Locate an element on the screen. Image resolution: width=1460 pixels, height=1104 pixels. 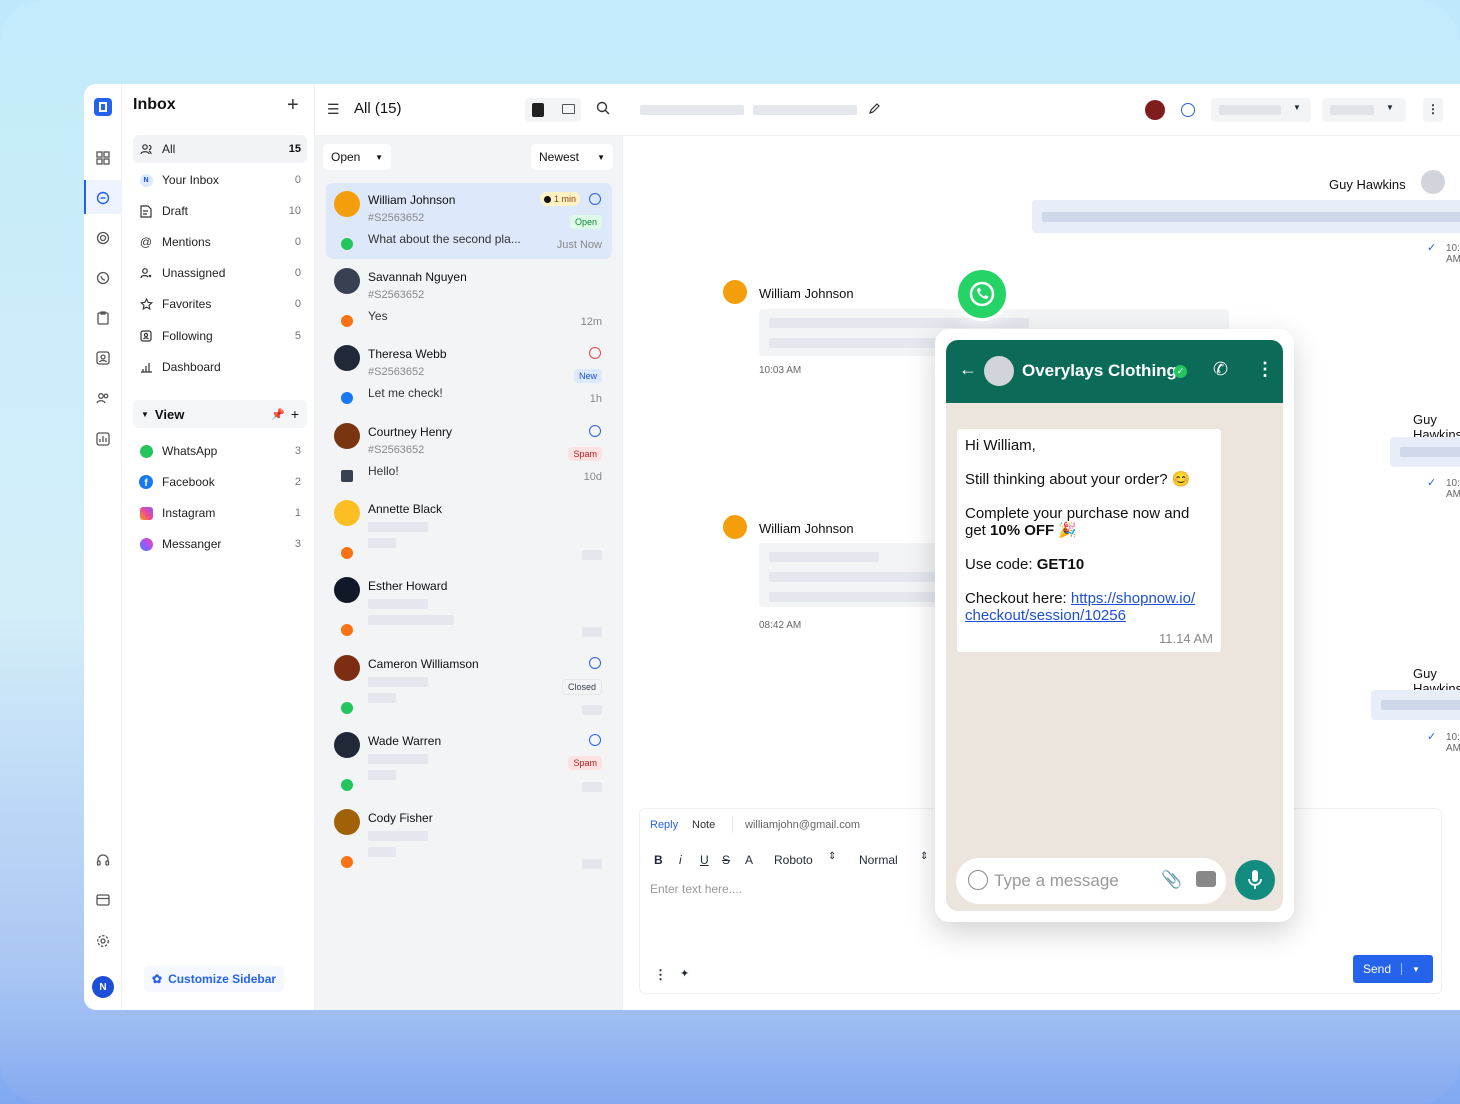
chevron-updown-icon: ⇕ is located at coordinates (924, 856).